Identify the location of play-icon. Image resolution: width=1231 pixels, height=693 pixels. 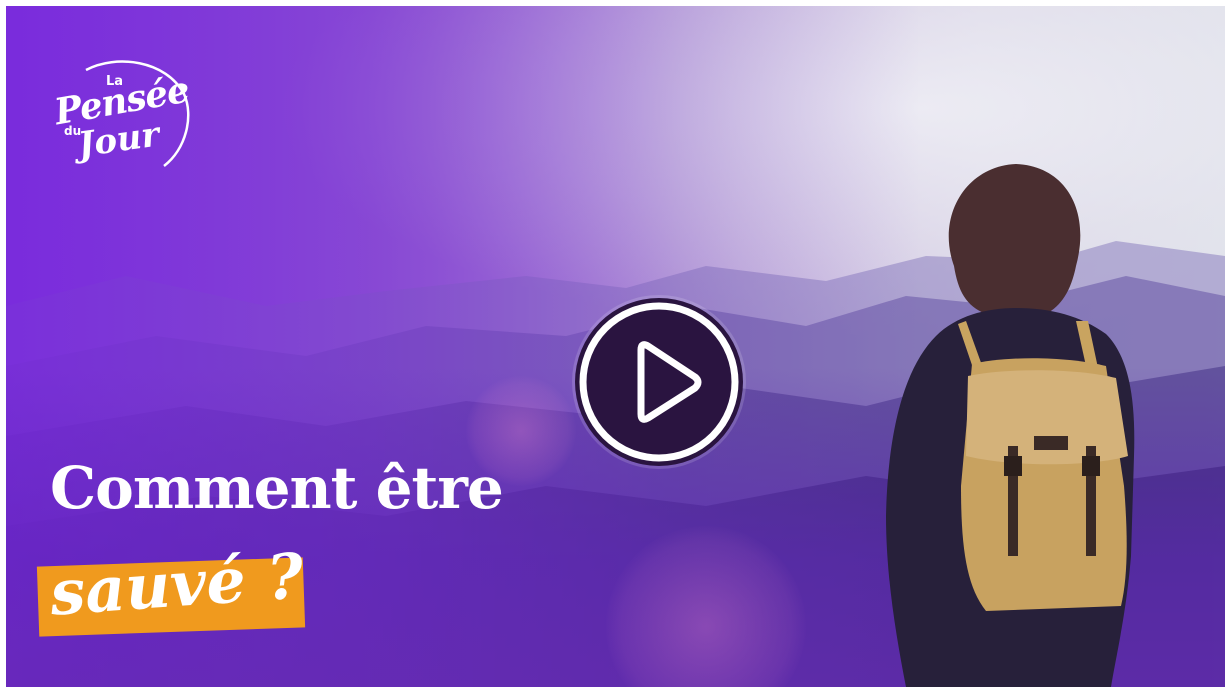
(659, 382).